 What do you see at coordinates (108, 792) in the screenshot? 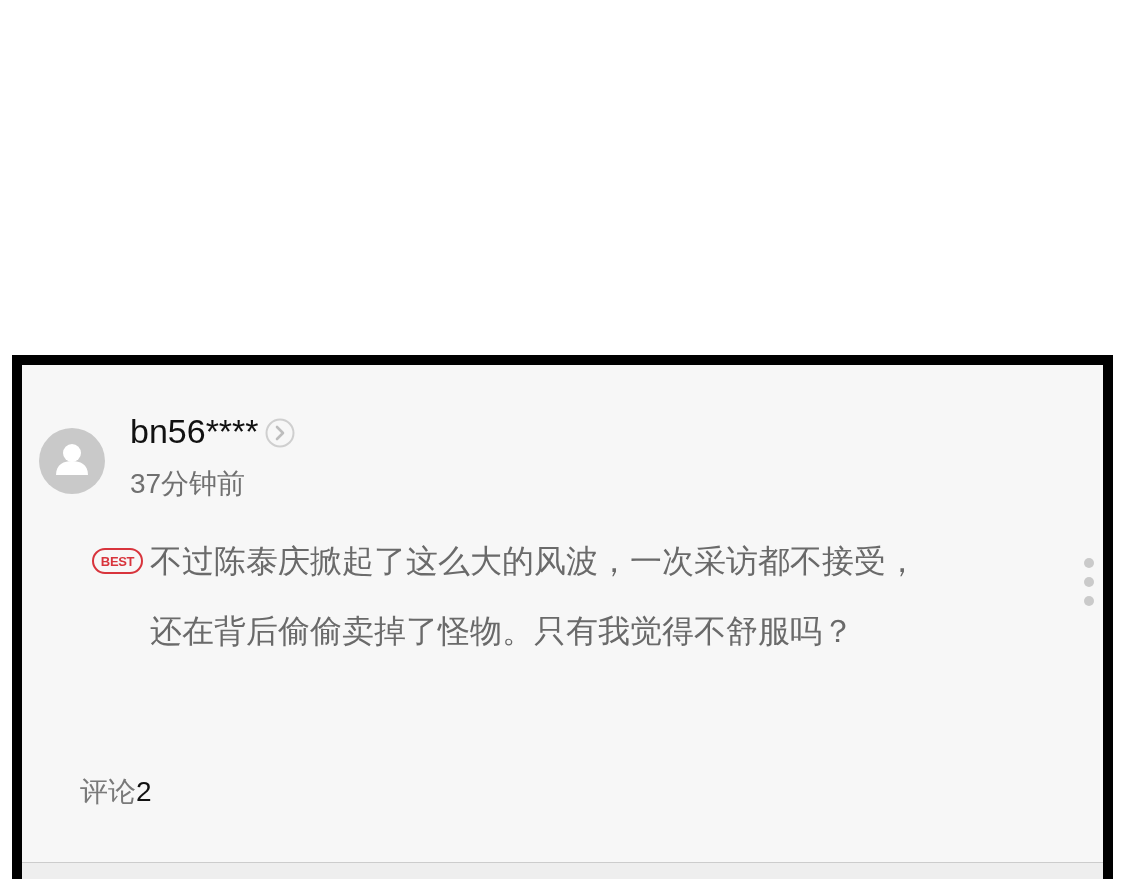
I see `comments-label: 评论` at bounding box center [108, 792].